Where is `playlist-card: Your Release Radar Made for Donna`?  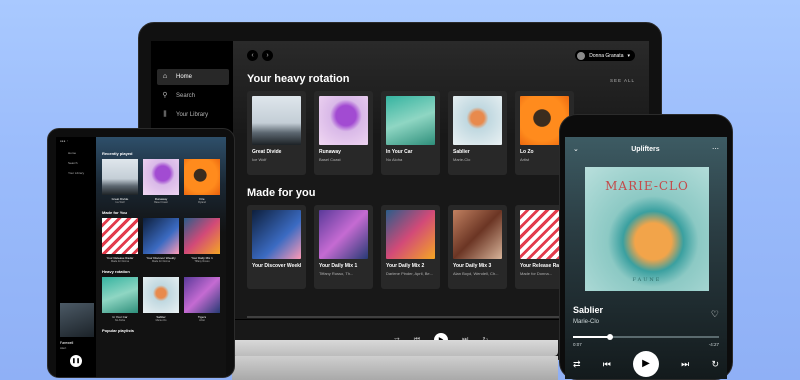 playlist-card: Your Release Radar Made for Donna is located at coordinates (120, 240).